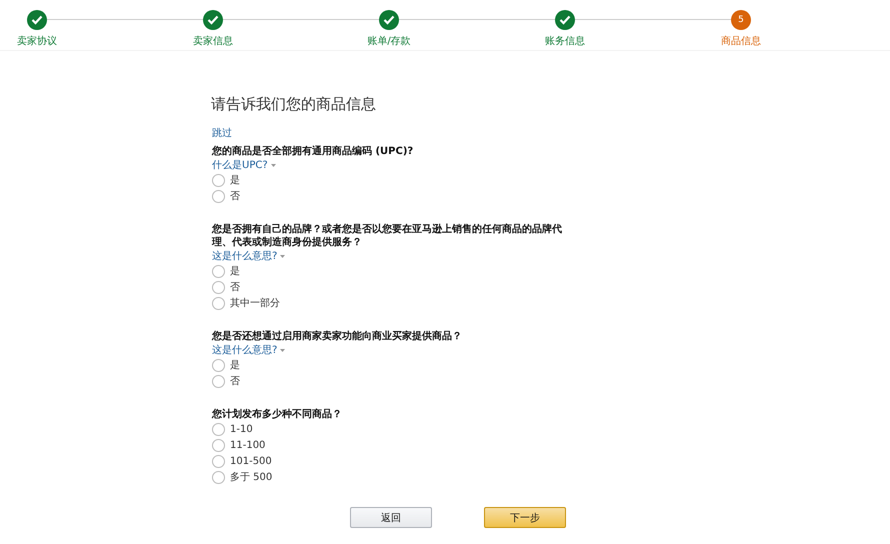 This screenshot has width=890, height=544. I want to click on question-text: 您是否还想通过启用商家卖家功能向商业买家提供商品？, so click(337, 336).